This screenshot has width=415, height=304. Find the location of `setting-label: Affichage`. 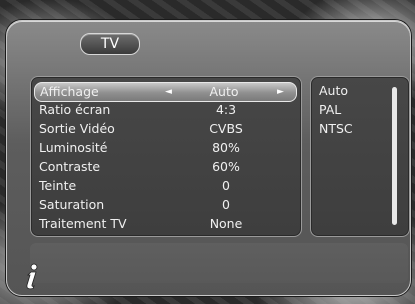

setting-label: Affichage is located at coordinates (69, 91).